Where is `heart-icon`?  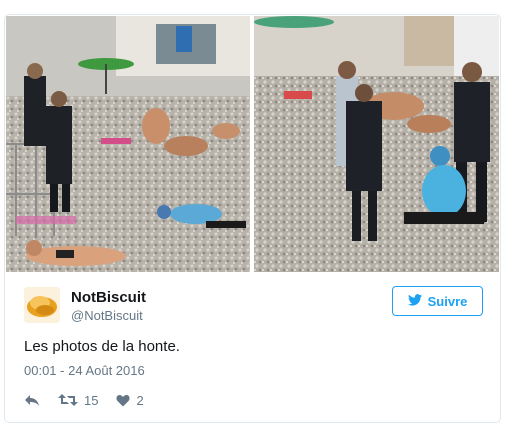
heart-icon is located at coordinates (123, 400).